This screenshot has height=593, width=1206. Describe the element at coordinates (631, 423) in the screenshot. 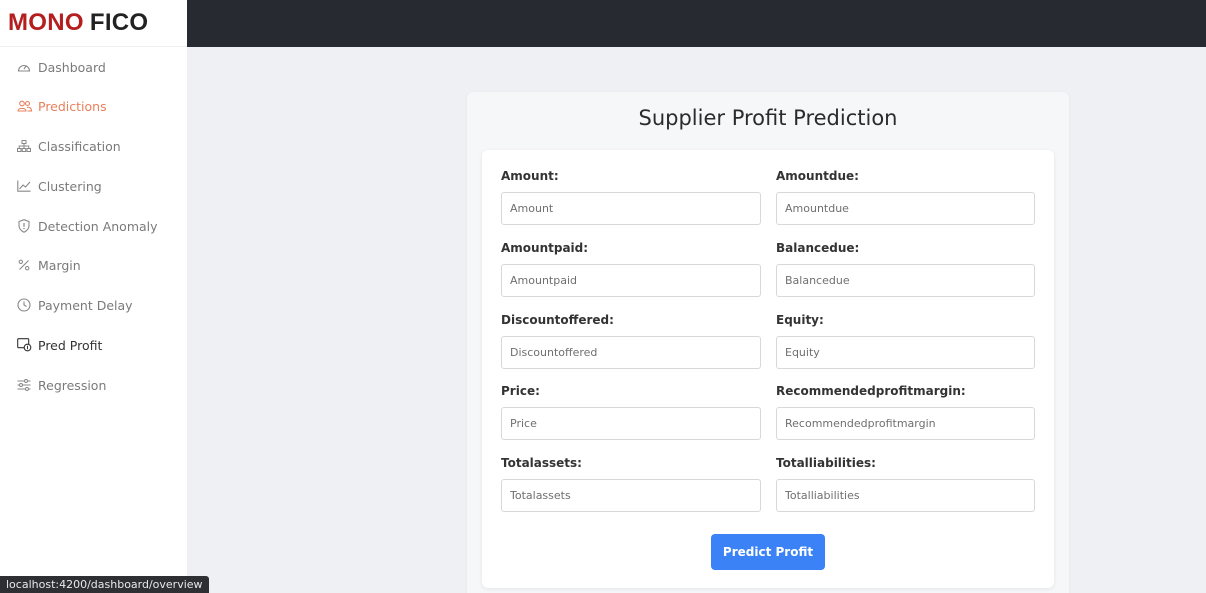

I see `price-input` at that location.